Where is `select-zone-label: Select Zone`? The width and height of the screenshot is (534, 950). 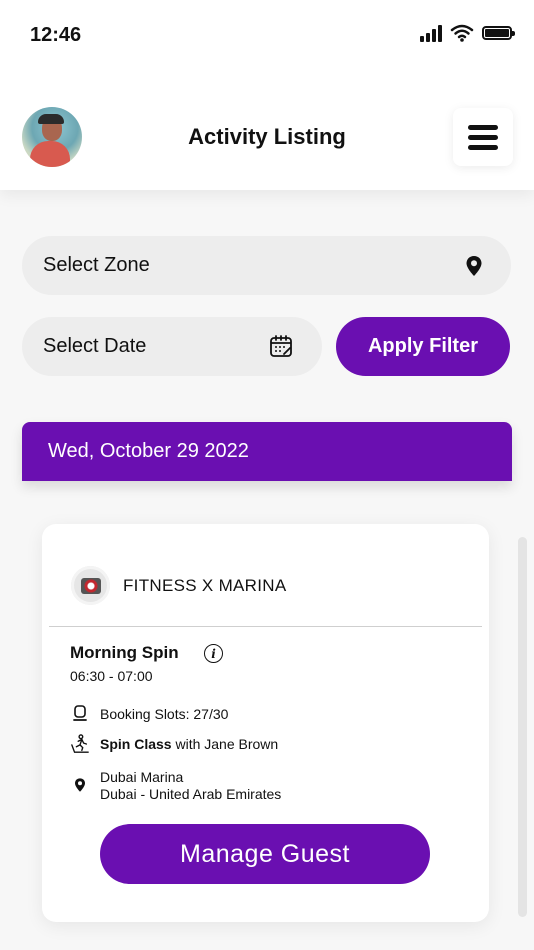 select-zone-label: Select Zone is located at coordinates (96, 265).